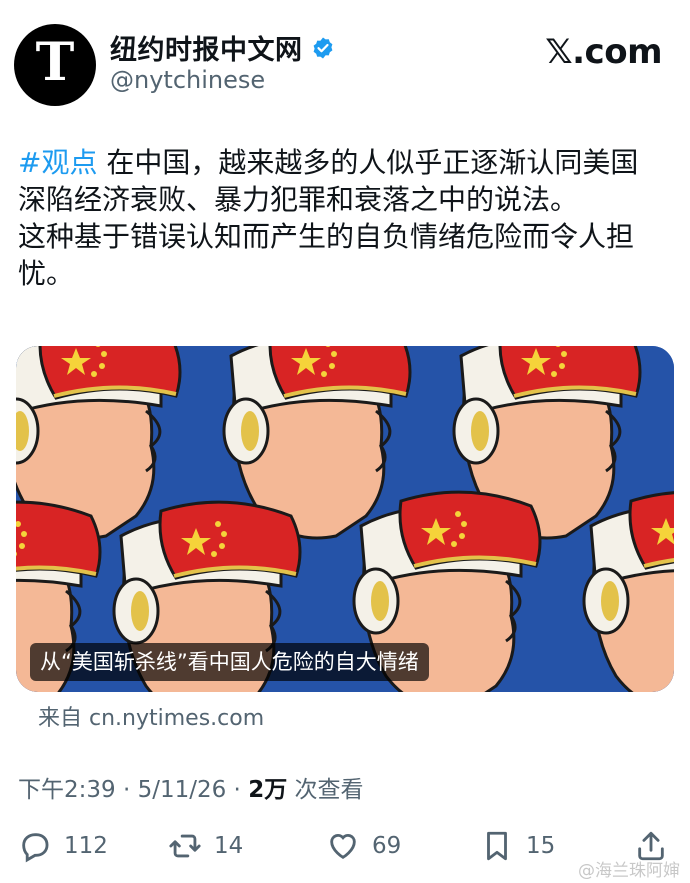 Image resolution: width=690 pixels, height=883 pixels. I want to click on like-button: 69, so click(363, 846).